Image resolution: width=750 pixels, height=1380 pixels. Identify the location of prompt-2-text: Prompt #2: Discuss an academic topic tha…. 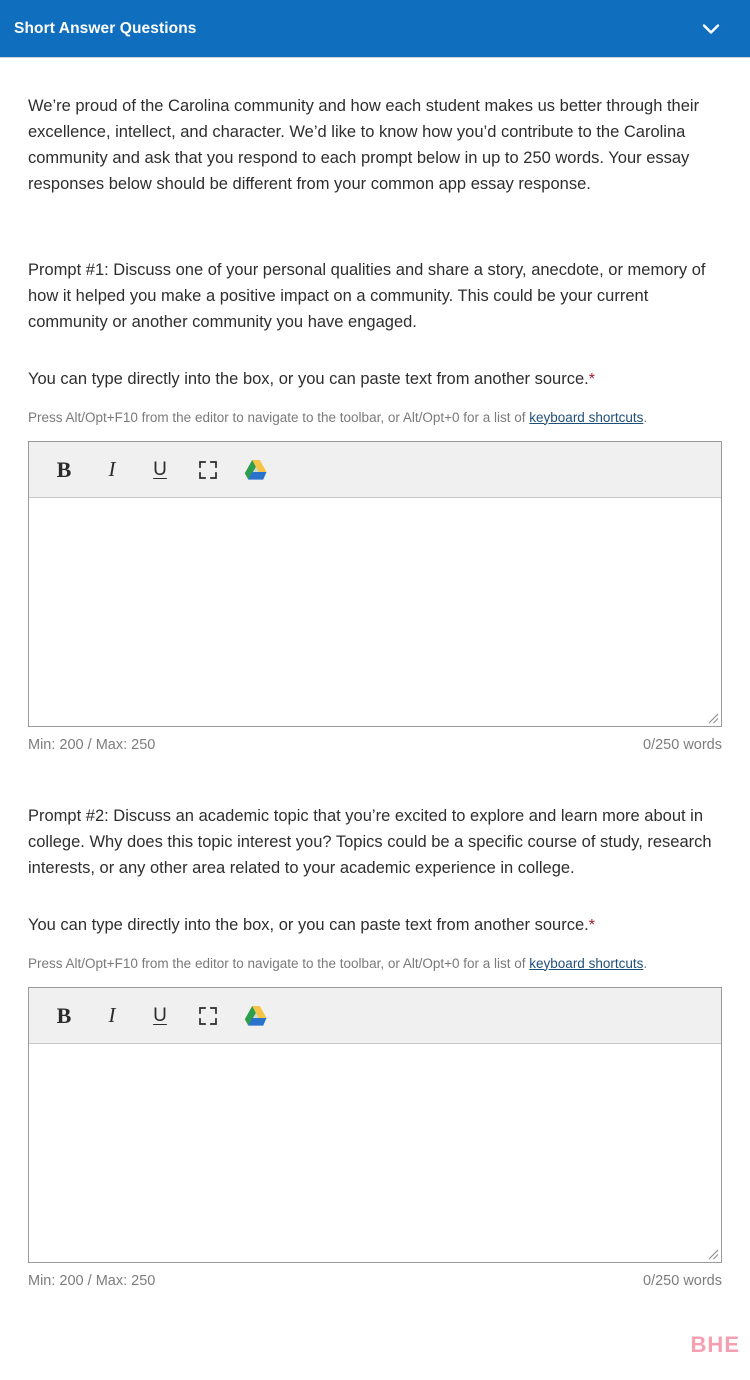
(370, 842).